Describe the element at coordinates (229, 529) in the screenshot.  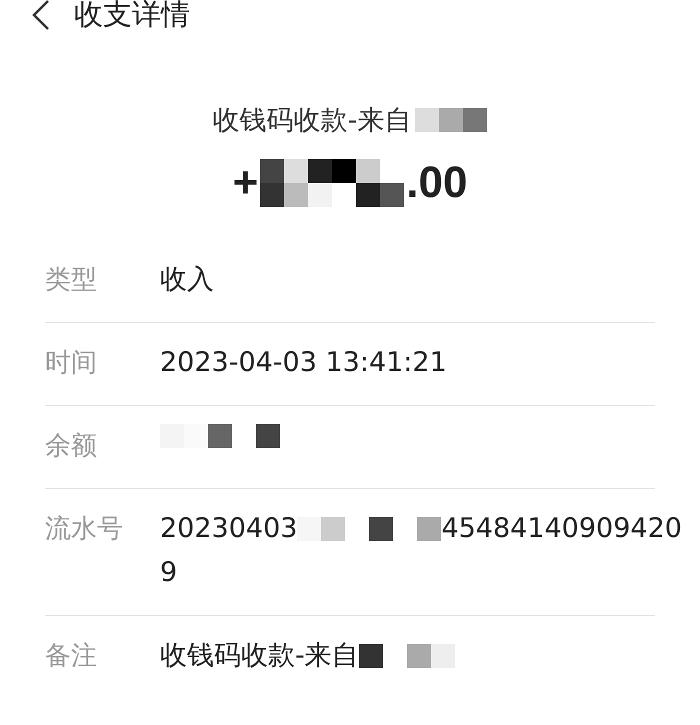
I see `serial-number-start: 20230403` at that location.